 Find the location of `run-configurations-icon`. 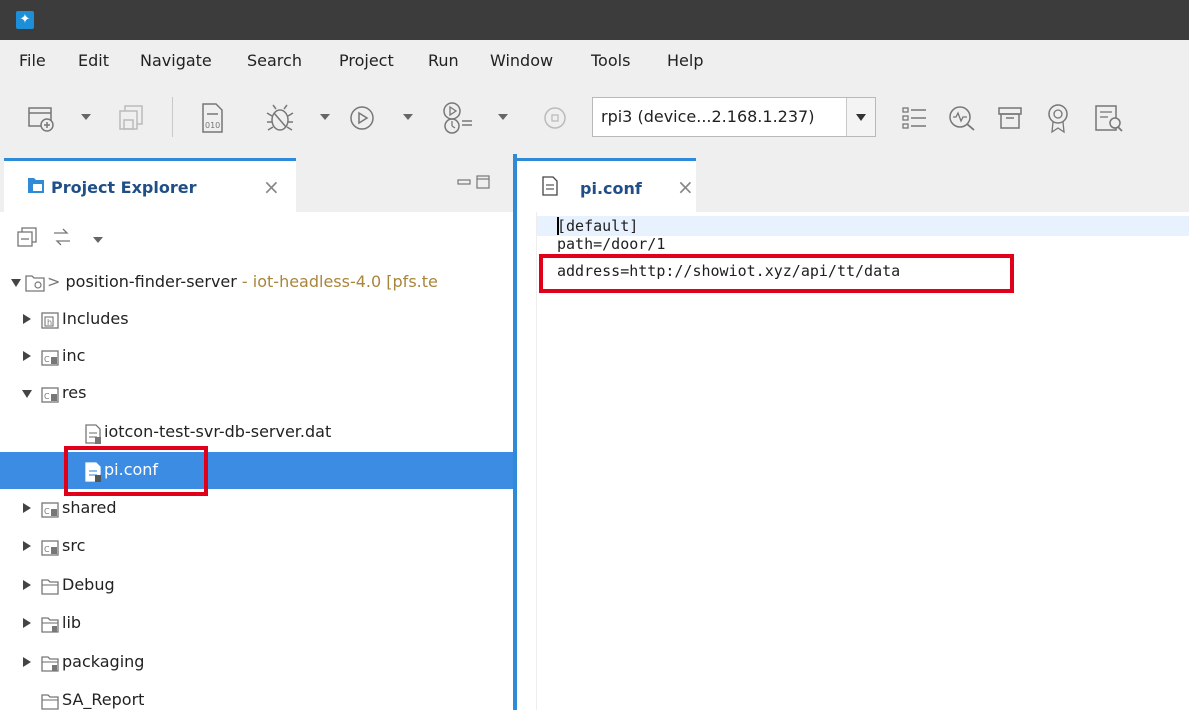

run-configurations-icon is located at coordinates (458, 118).